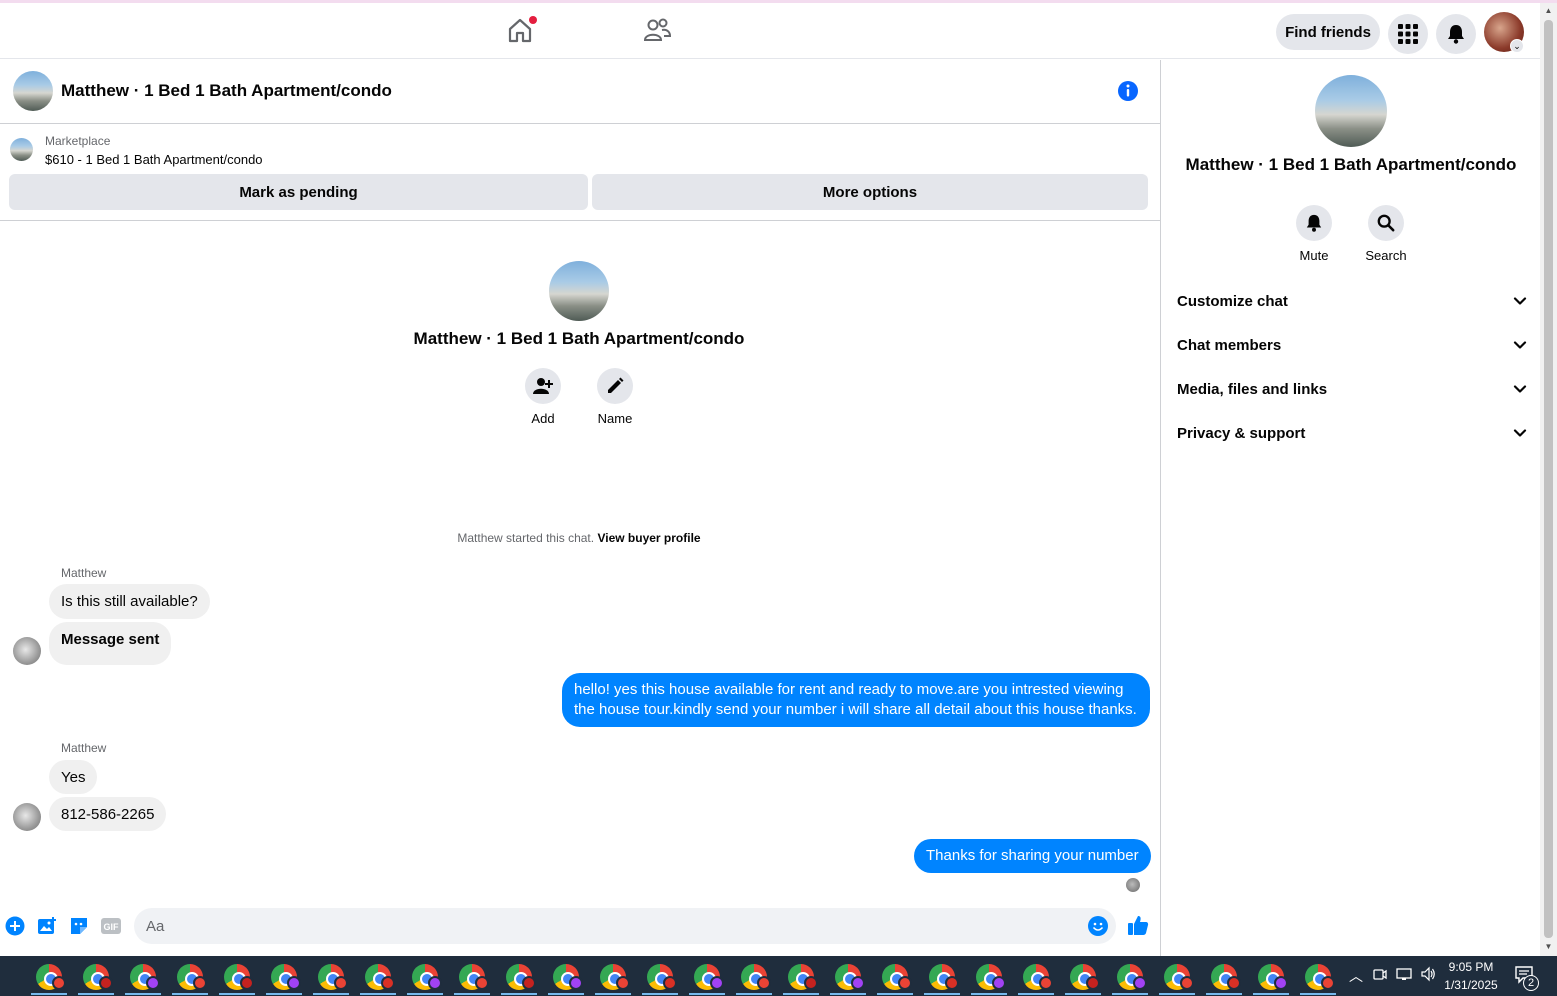 The width and height of the screenshot is (1557, 996). Describe the element at coordinates (1471, 985) in the screenshot. I see `clock-date: 1/31/2025` at that location.